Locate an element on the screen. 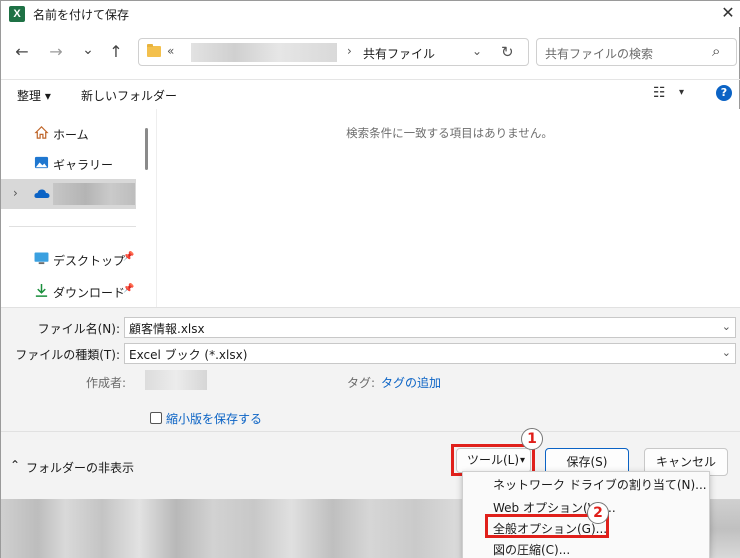  new-folder-button: 新しいフォルダー is located at coordinates (129, 95).